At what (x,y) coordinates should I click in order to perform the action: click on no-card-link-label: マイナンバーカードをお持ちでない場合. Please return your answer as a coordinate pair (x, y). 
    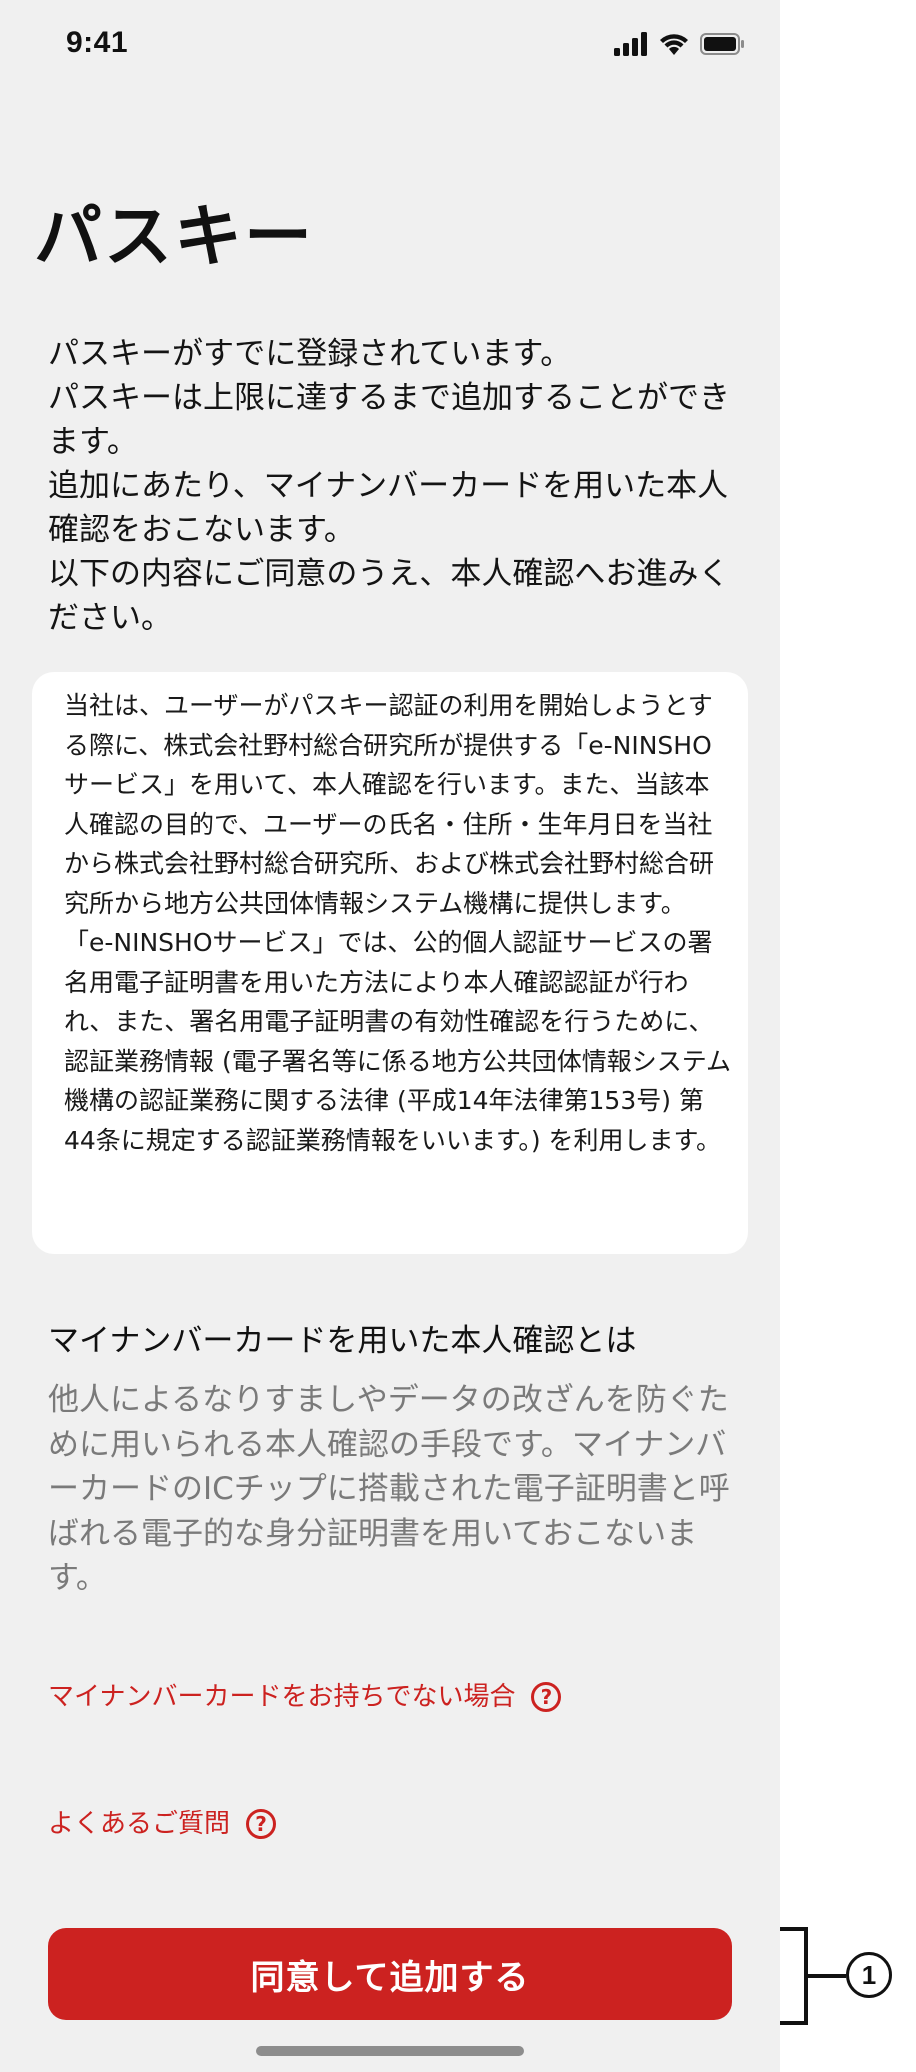
    Looking at the image, I should click on (282, 1697).